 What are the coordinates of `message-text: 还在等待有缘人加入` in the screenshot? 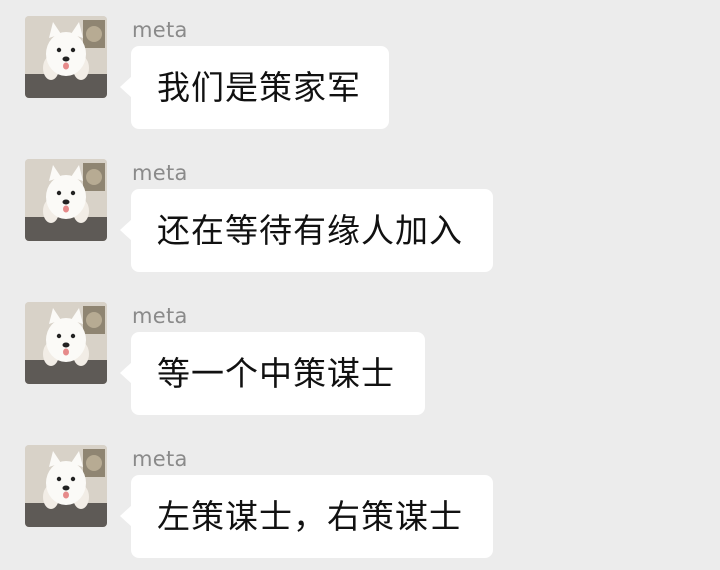 It's located at (310, 230).